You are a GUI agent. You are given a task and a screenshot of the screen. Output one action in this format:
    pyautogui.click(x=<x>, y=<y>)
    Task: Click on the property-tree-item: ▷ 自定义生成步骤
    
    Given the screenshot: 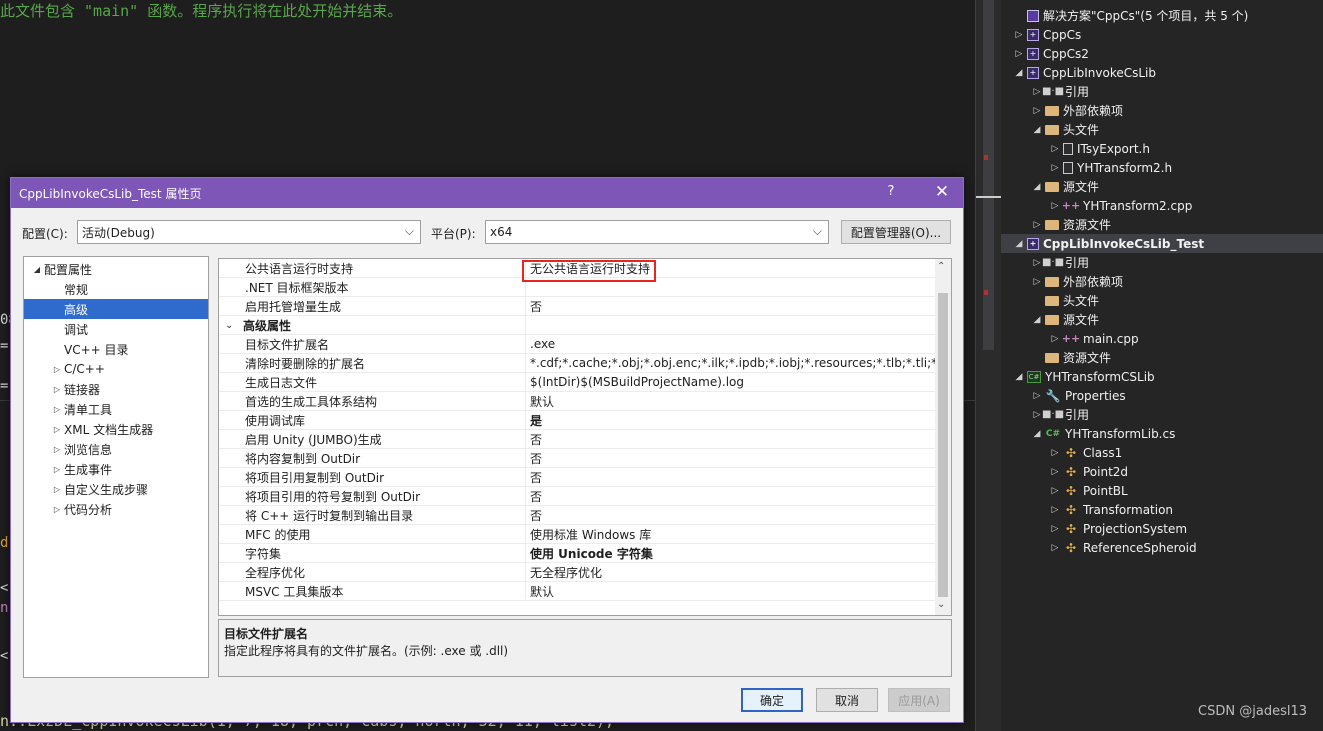 What is the action you would take?
    pyautogui.click(x=116, y=489)
    